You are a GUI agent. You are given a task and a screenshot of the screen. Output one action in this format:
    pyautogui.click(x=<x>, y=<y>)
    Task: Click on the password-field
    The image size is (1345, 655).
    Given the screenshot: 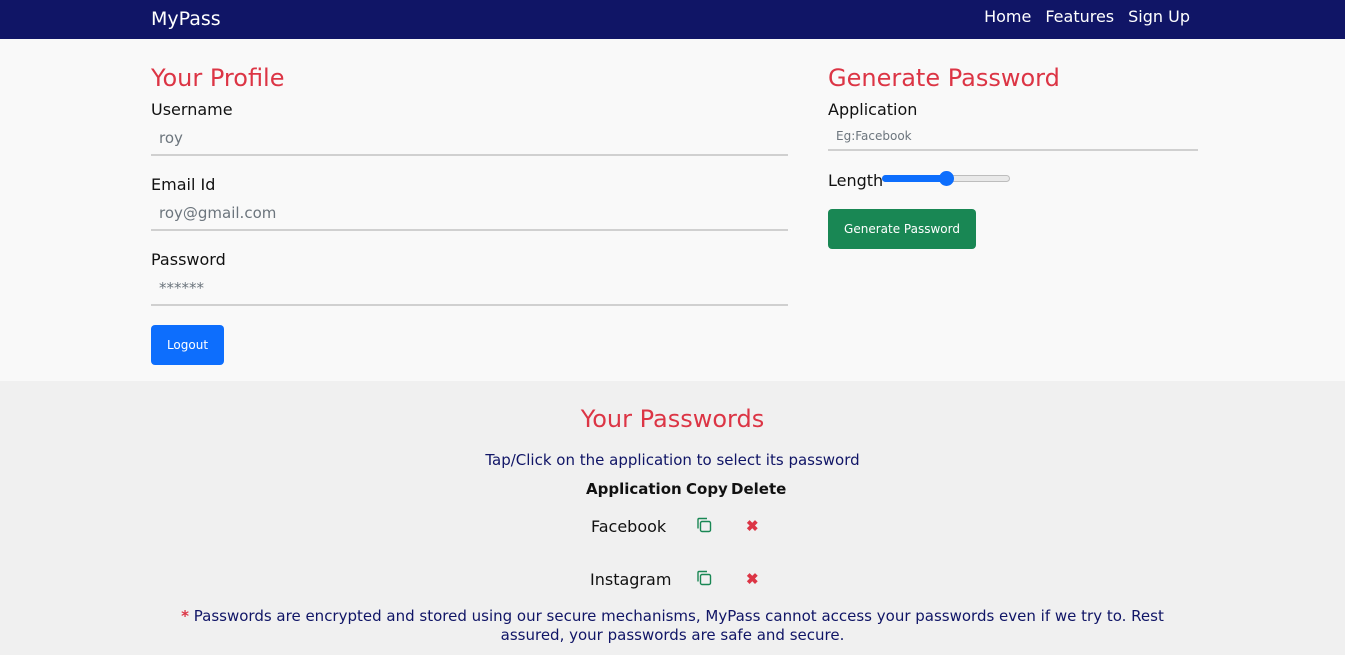 What is the action you would take?
    pyautogui.click(x=469, y=289)
    